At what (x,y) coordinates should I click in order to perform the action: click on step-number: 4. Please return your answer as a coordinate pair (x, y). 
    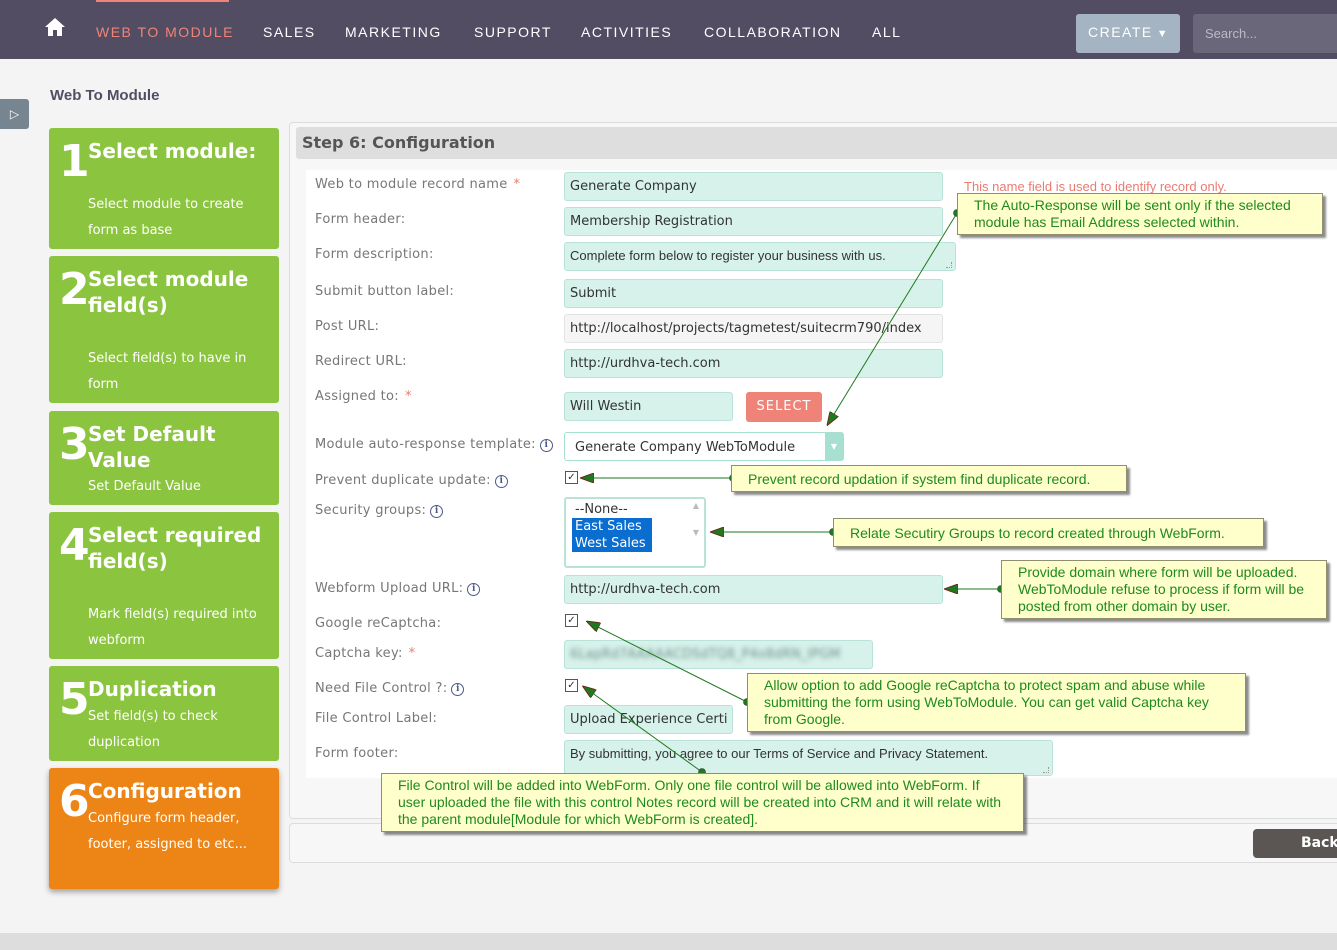
    Looking at the image, I should click on (74, 545).